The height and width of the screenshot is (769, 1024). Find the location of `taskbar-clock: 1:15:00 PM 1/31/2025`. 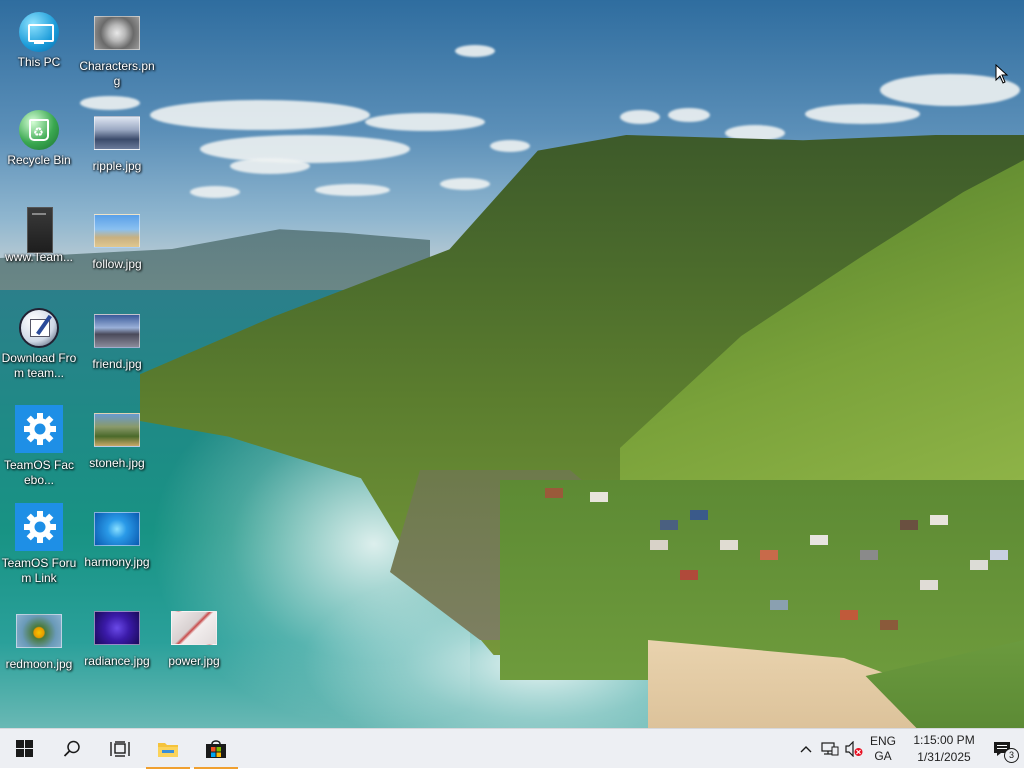

taskbar-clock: 1:15:00 PM 1/31/2025 is located at coordinates (944, 749).